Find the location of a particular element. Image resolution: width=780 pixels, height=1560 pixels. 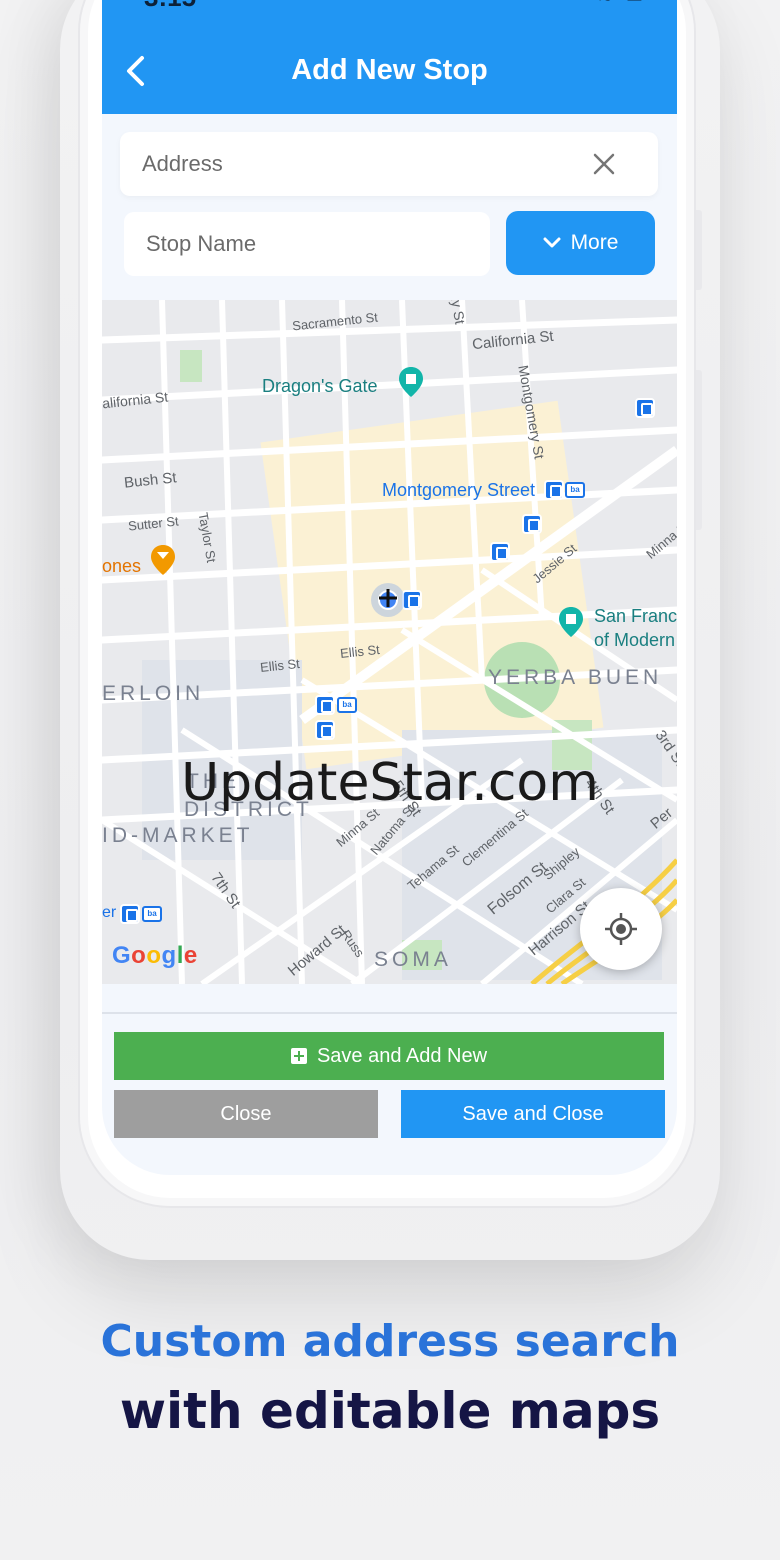

poi-sf-moma: San Franc is located at coordinates (635, 616).